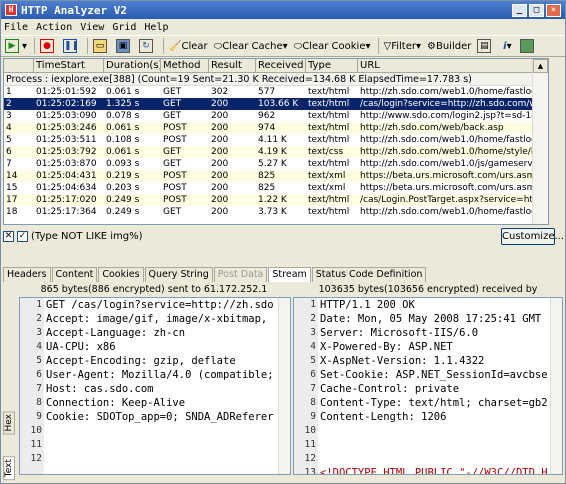 The width and height of the screenshot is (566, 484). I want to click on tab-query-string: Query String, so click(178, 274).